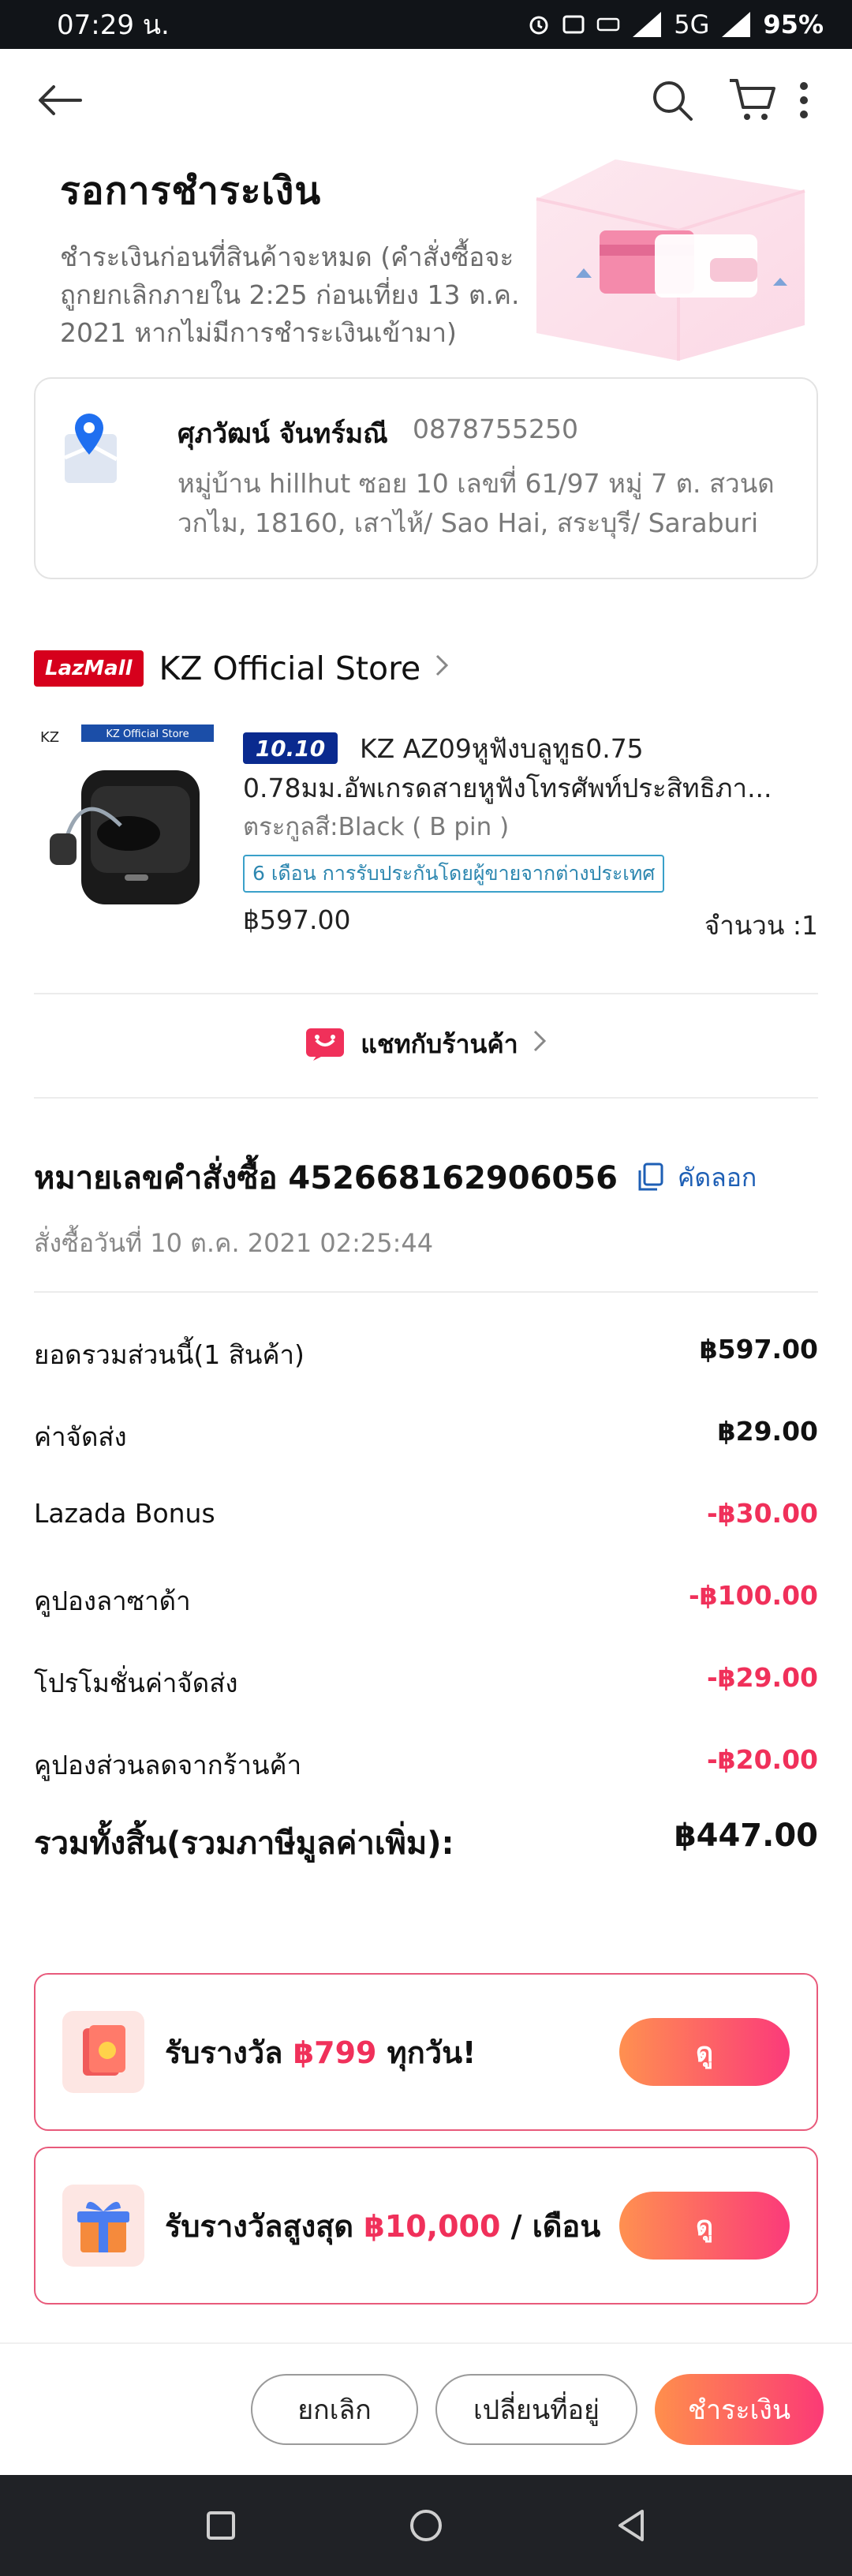  What do you see at coordinates (758, 1349) in the screenshot?
I see `fee-value: ฿597.00` at bounding box center [758, 1349].